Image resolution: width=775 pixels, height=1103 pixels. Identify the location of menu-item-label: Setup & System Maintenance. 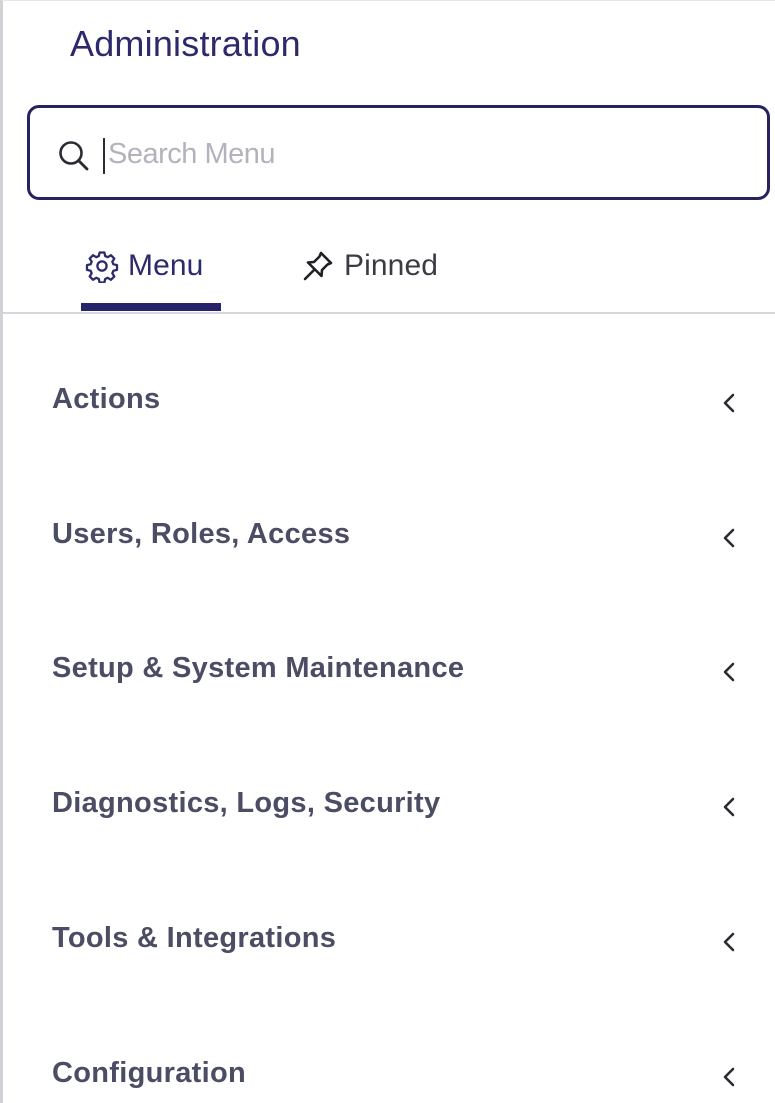
(258, 668).